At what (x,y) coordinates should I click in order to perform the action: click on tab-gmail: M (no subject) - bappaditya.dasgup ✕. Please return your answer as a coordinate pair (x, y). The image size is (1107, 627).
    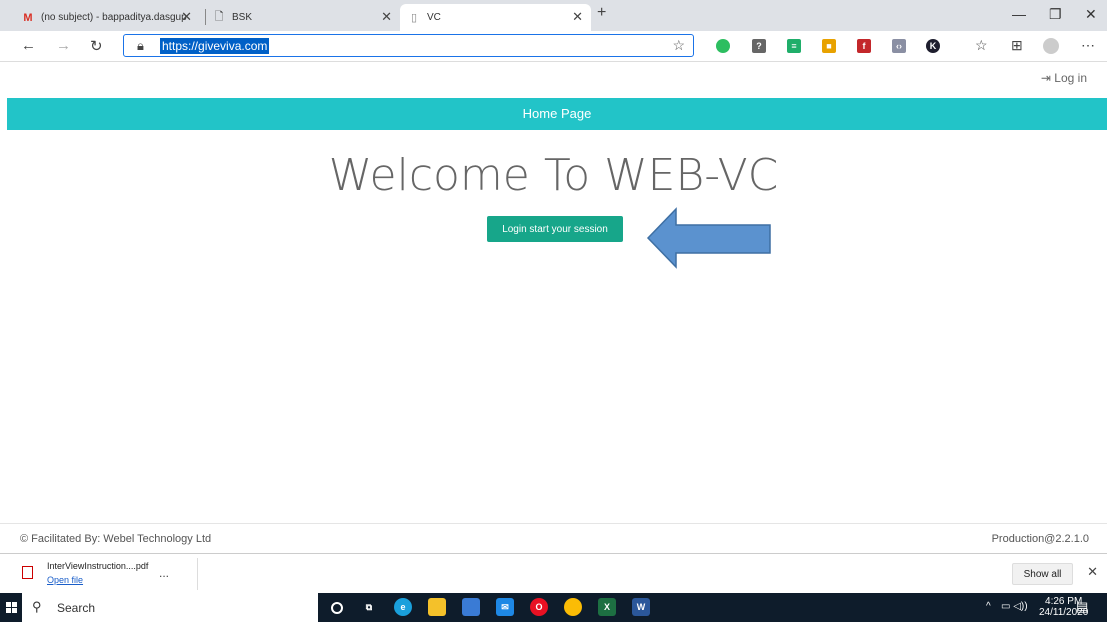
    Looking at the image, I should click on (107, 17).